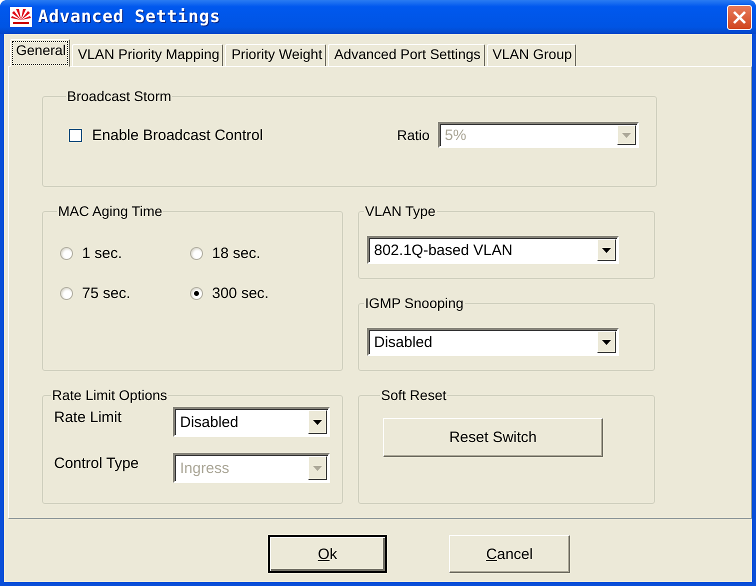  Describe the element at coordinates (493, 437) in the screenshot. I see `button: Reset Switch` at that location.